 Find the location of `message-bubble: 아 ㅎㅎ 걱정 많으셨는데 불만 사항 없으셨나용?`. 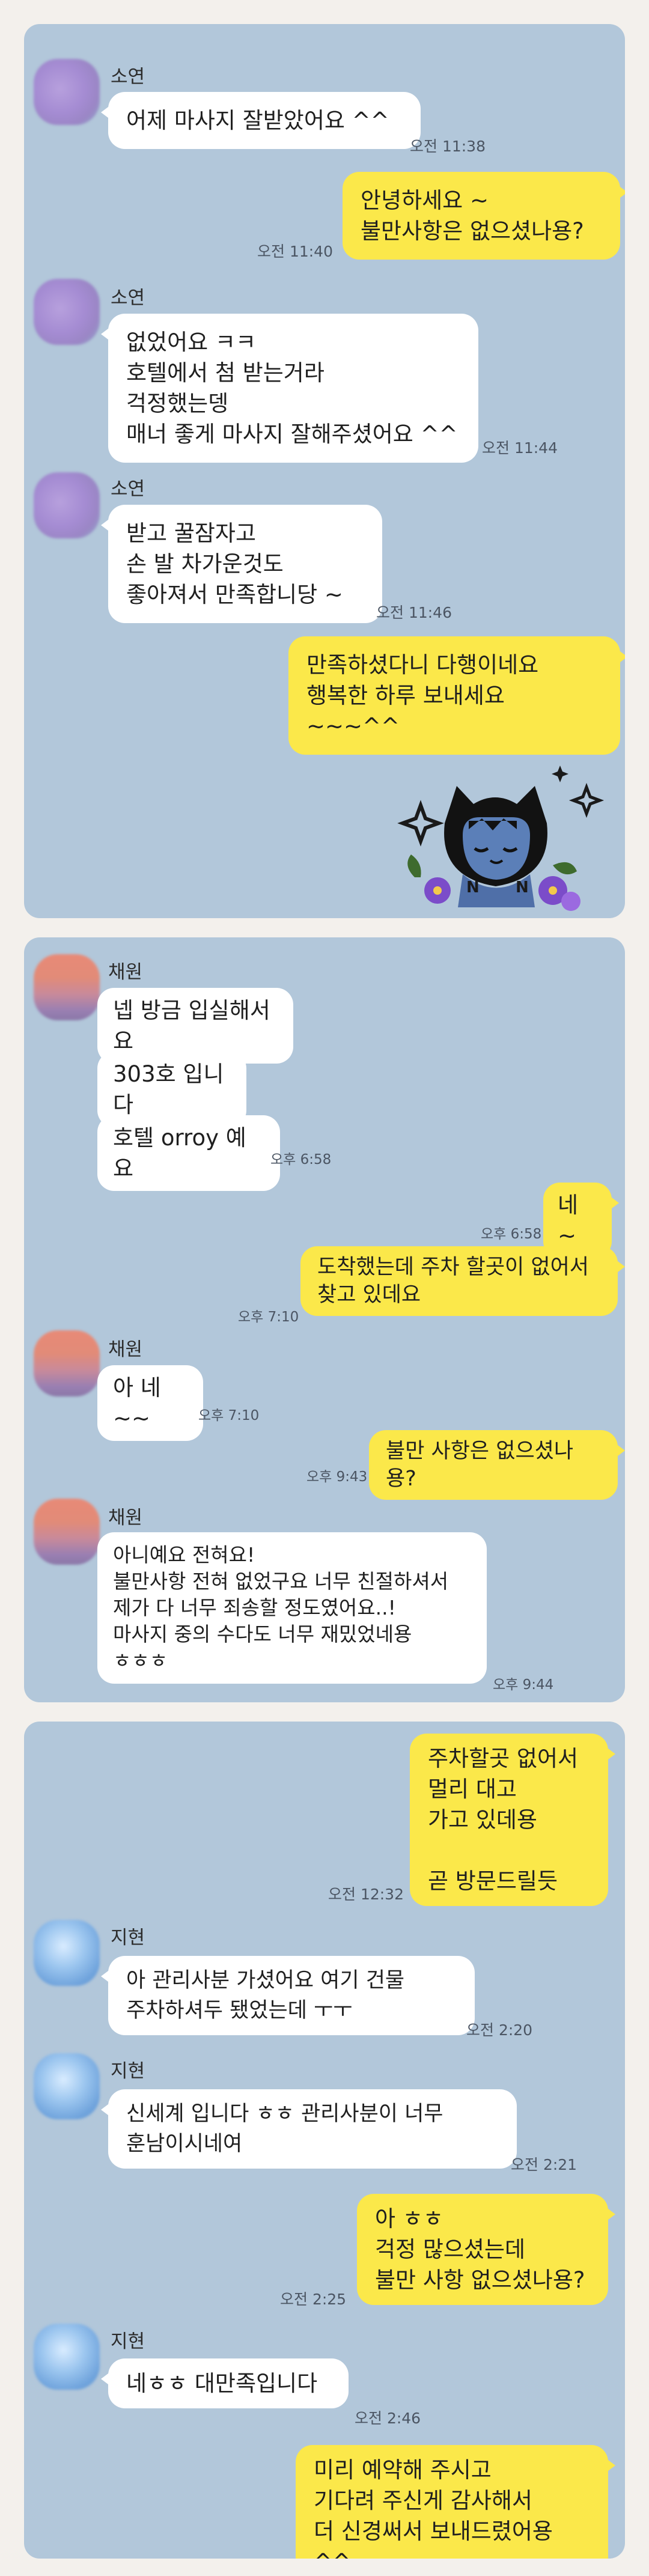

message-bubble: 아 ㅎㅎ 걱정 많으셨는데 불만 사항 없으셨나용? is located at coordinates (486, 2249).